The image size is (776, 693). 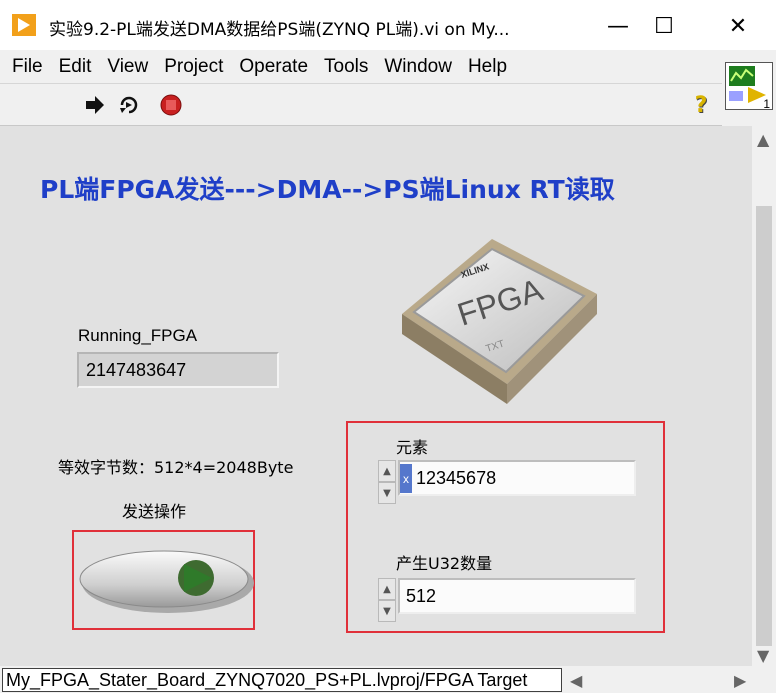 I want to click on send-operation-button, so click(x=163, y=580).